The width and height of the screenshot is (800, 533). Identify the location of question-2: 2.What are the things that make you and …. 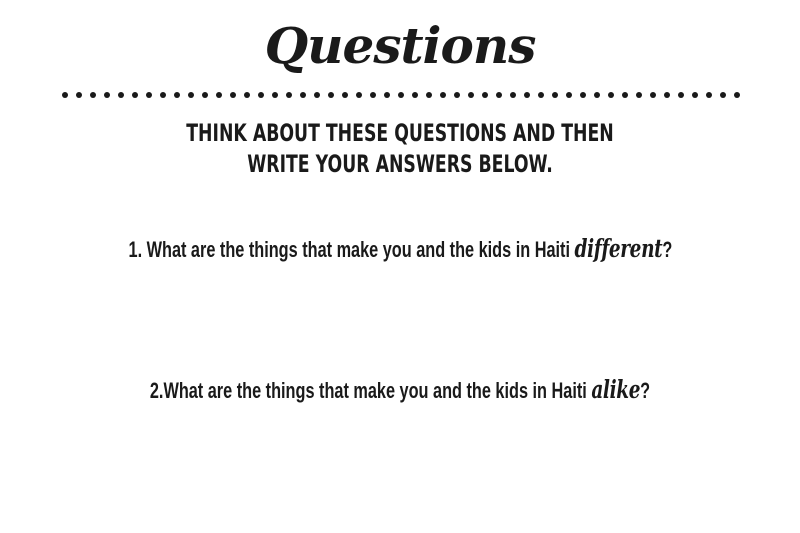
(400, 390).